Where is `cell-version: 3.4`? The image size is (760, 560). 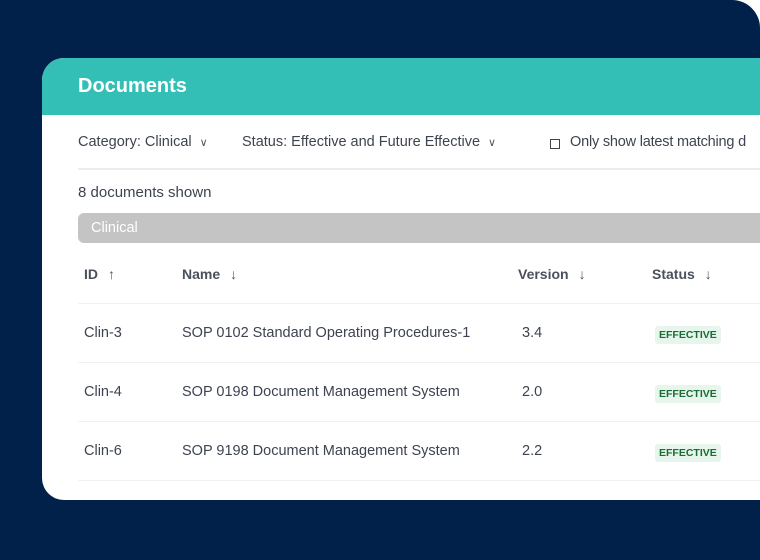 cell-version: 3.4 is located at coordinates (532, 333).